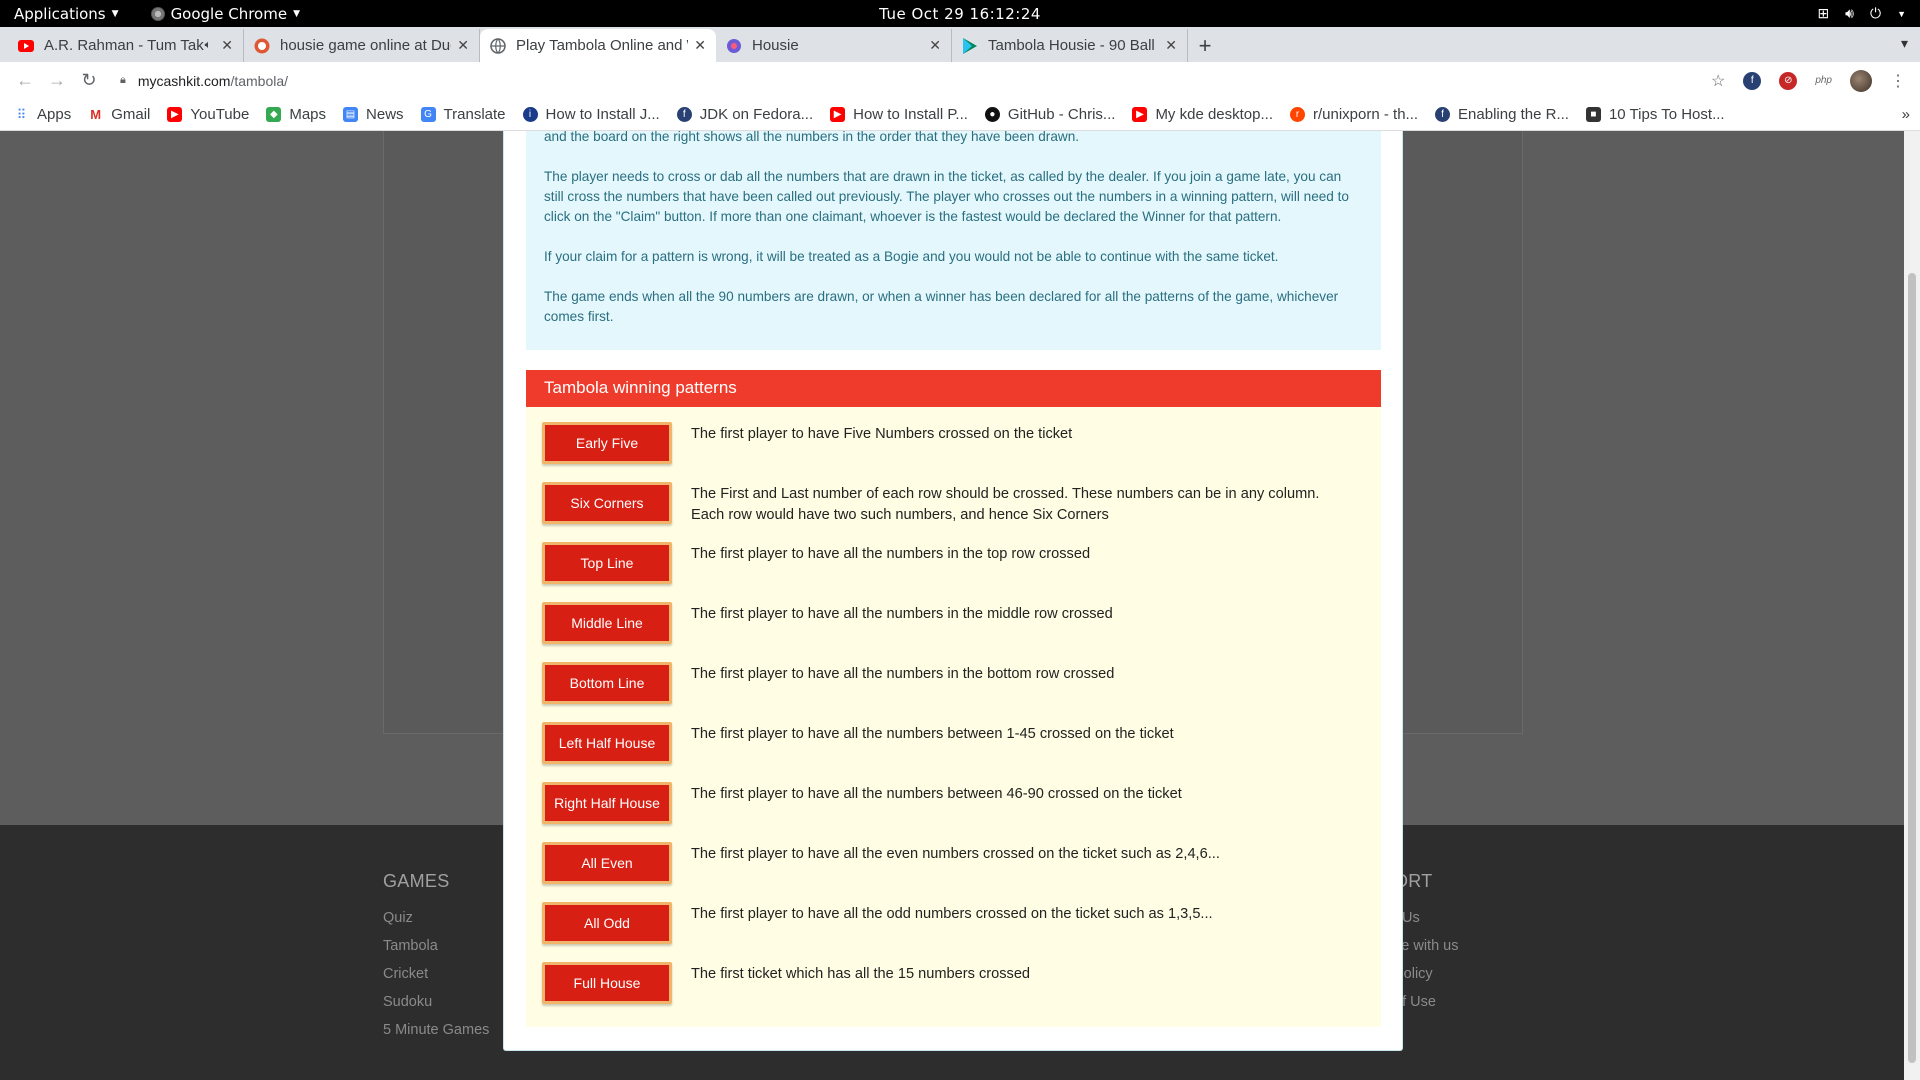  Describe the element at coordinates (57, 81) in the screenshot. I see `forward-button: →` at that location.